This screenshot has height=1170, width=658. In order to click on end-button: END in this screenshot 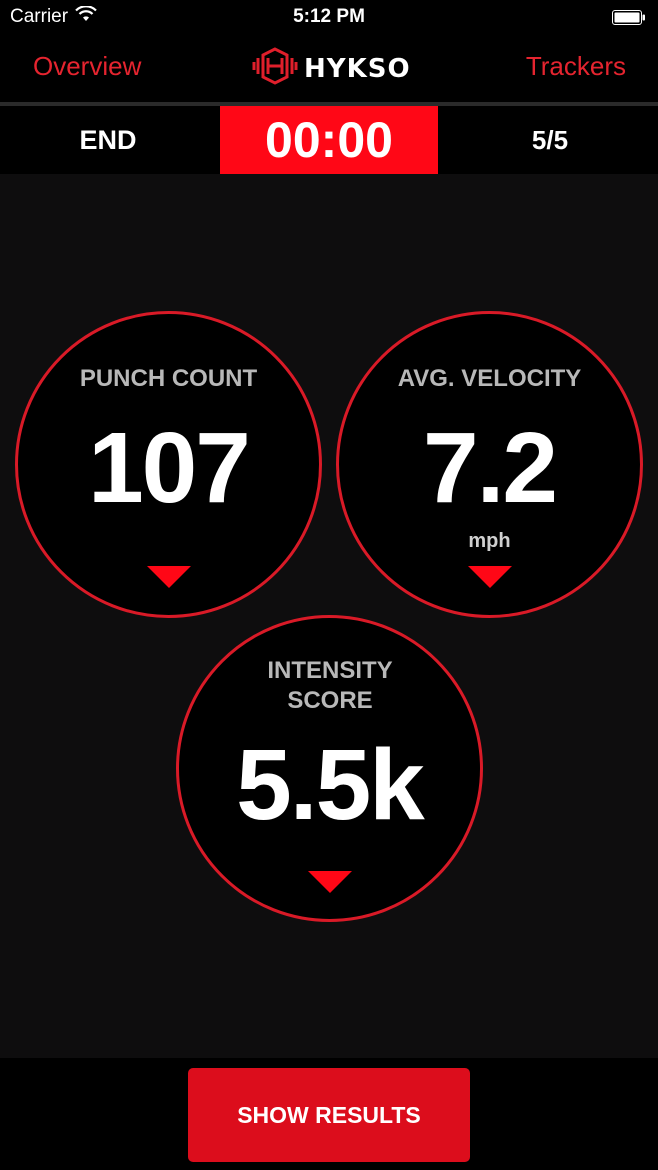, I will do `click(108, 140)`.